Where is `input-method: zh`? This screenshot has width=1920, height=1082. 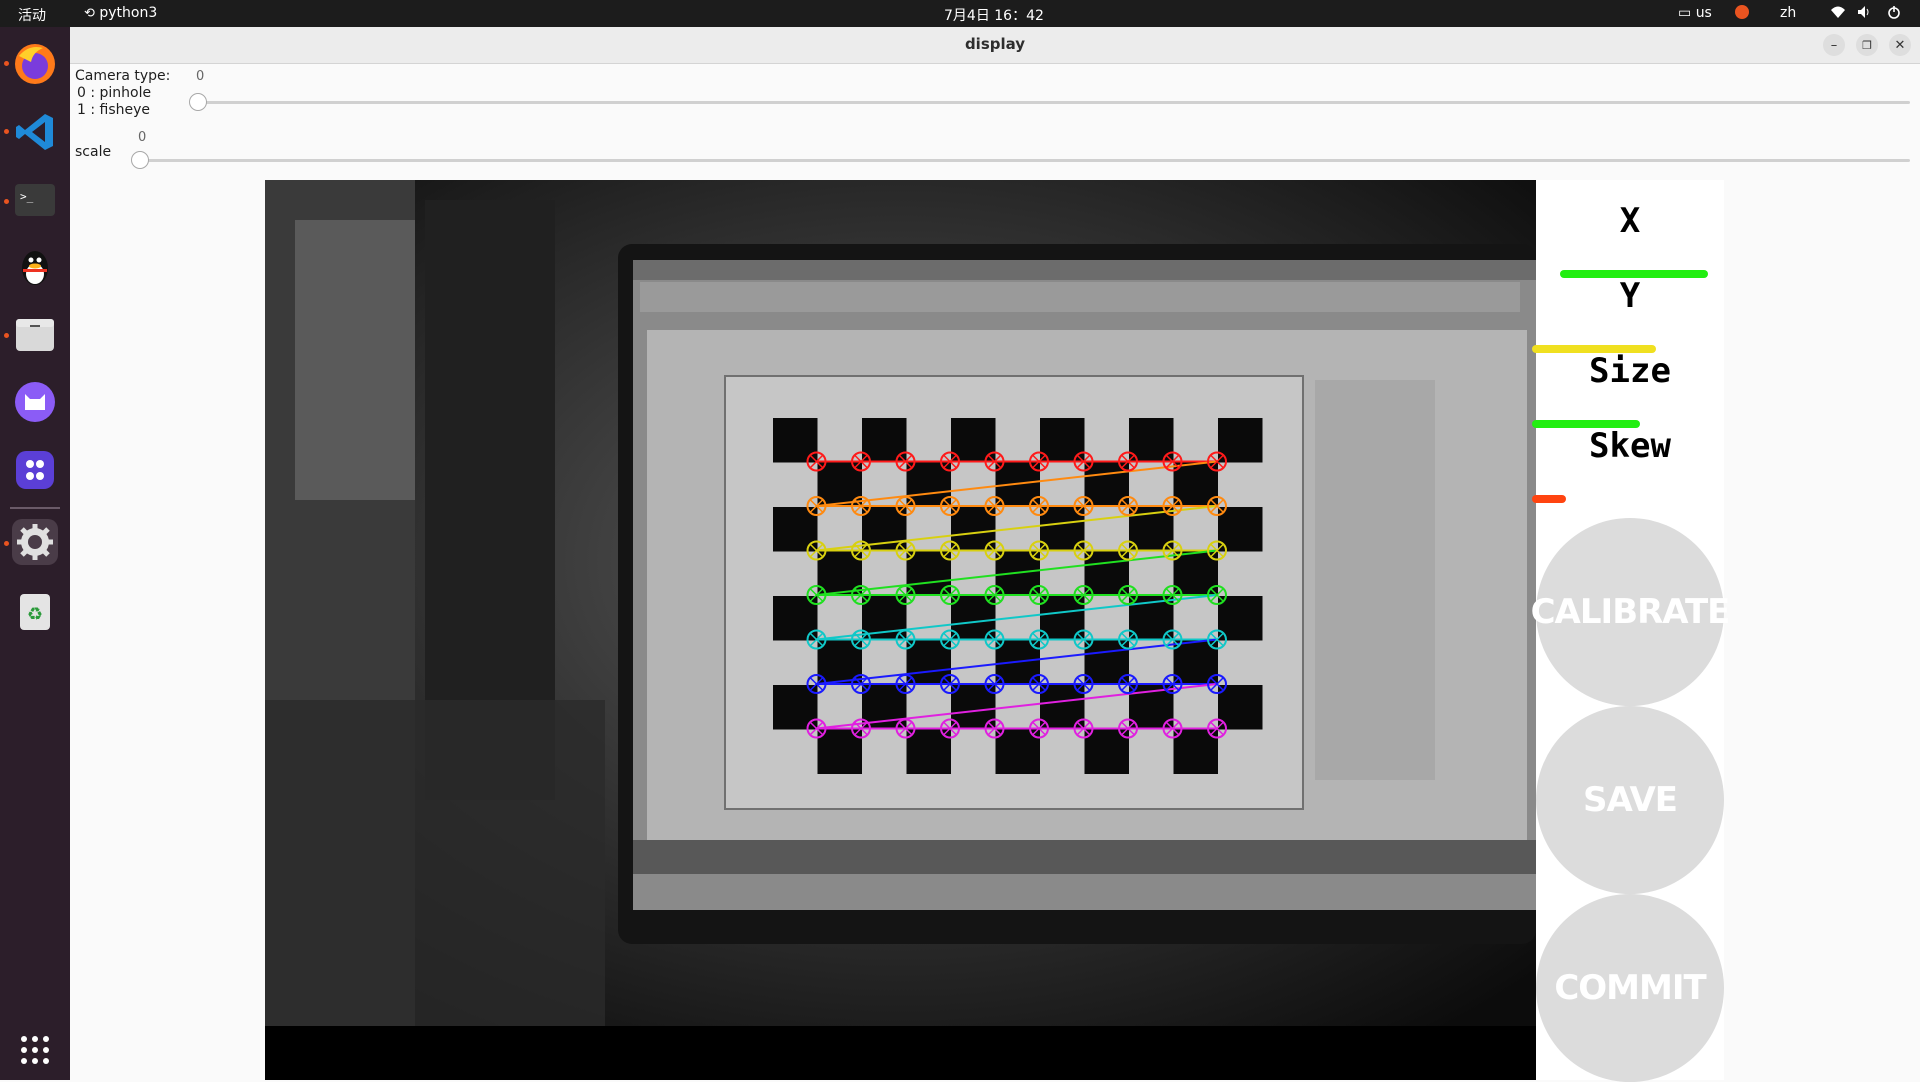 input-method: zh is located at coordinates (1788, 13).